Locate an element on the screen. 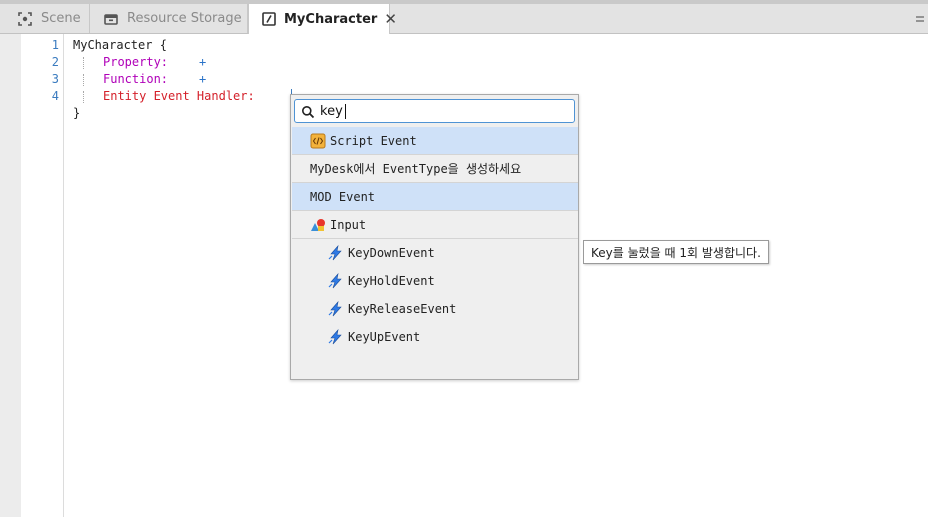  text-caret is located at coordinates (345, 111).